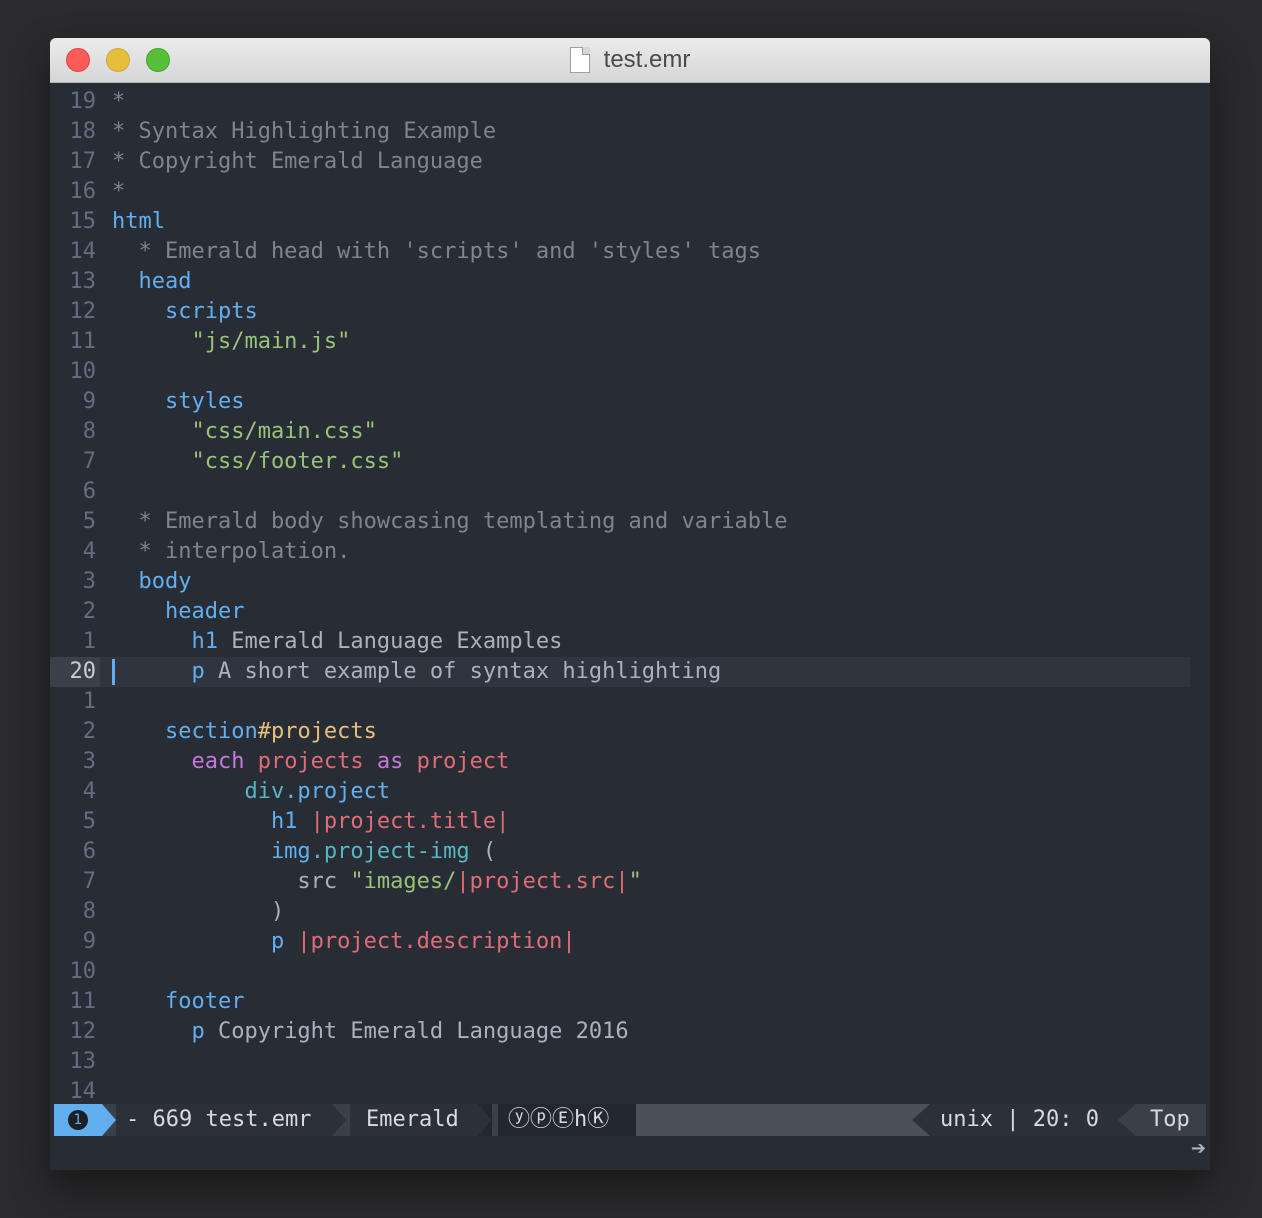  What do you see at coordinates (304, 131) in the screenshot?
I see `code-token: * Syntax Highlighting Example` at bounding box center [304, 131].